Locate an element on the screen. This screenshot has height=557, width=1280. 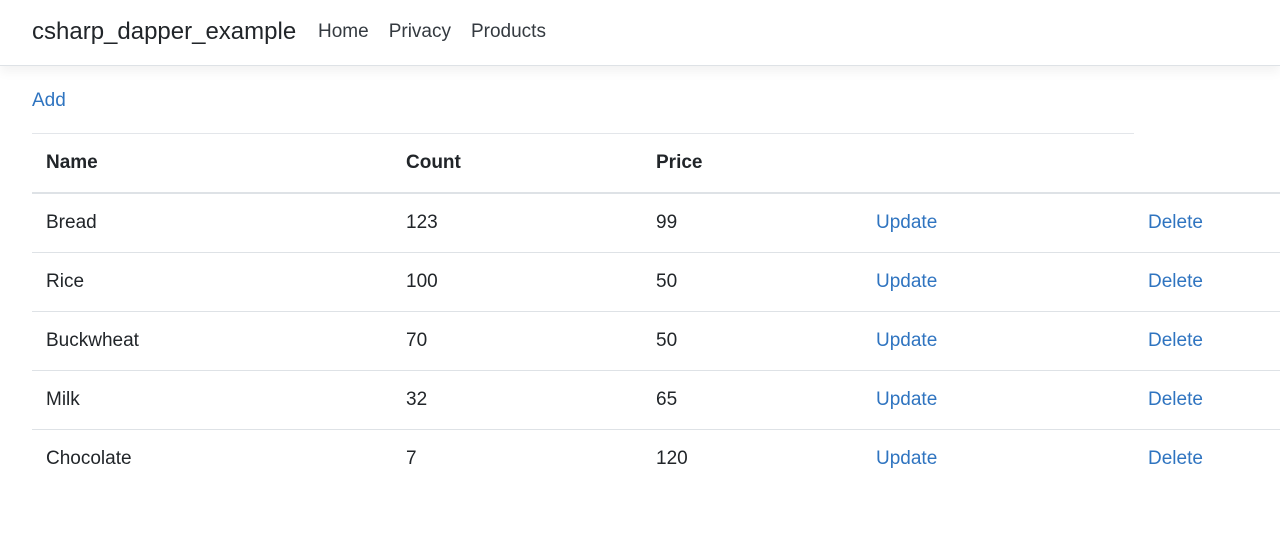
nav-privacy-link: Privacy is located at coordinates (420, 32).